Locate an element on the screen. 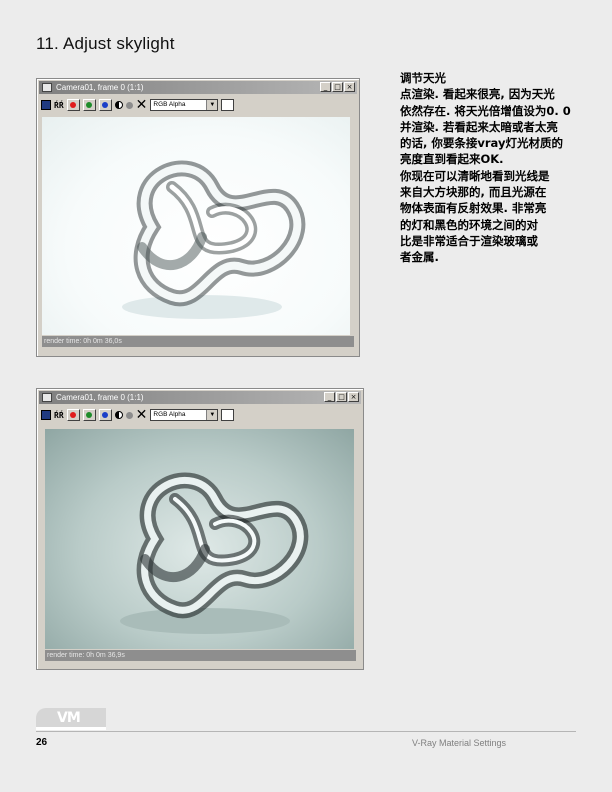 Image resolution: width=612 pixels, height=792 pixels. body-line: 者金属. is located at coordinates (419, 257).